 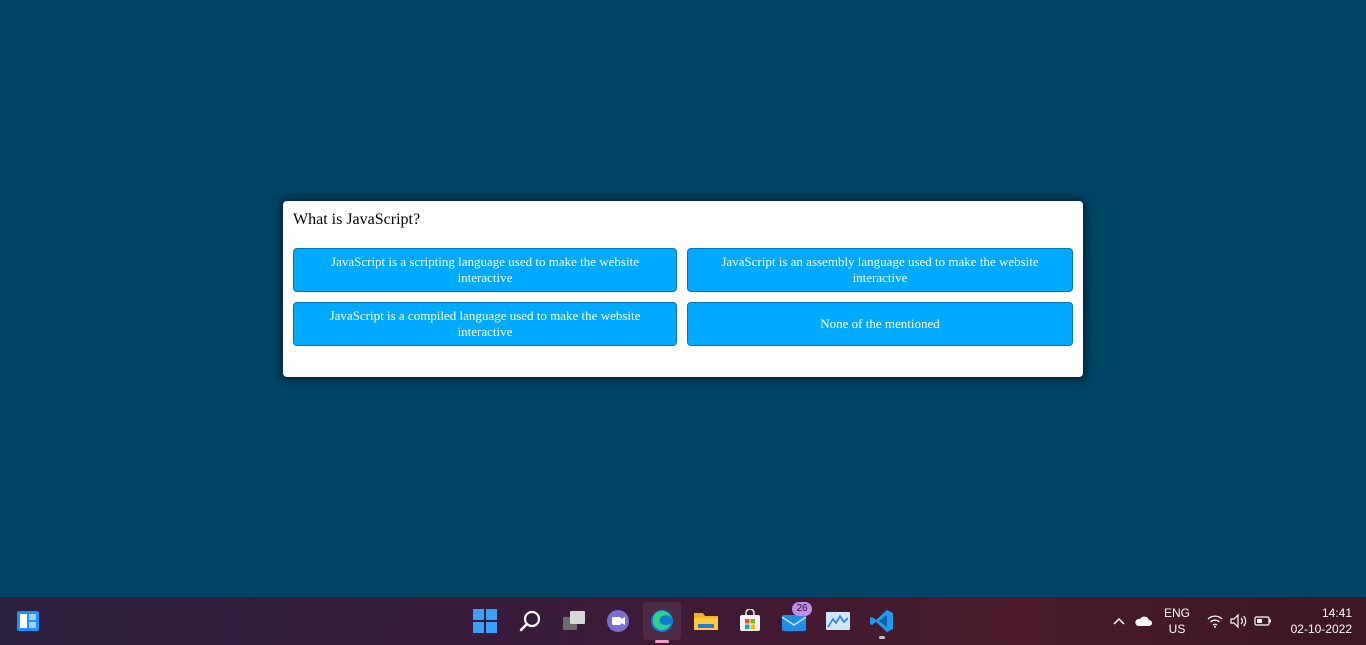 What do you see at coordinates (28, 621) in the screenshot?
I see `widgets-icon` at bounding box center [28, 621].